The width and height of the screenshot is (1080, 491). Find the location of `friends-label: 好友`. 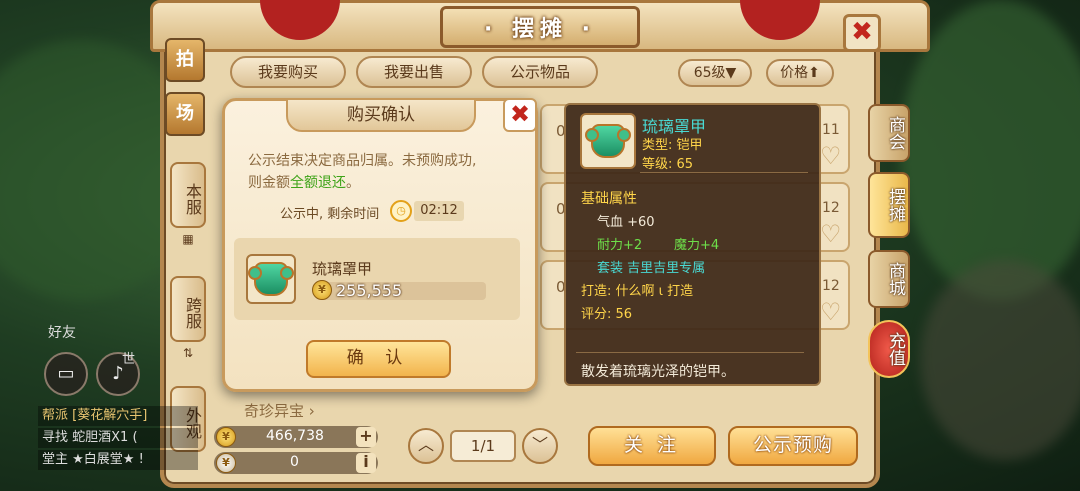

friends-label: 好友 is located at coordinates (62, 332).